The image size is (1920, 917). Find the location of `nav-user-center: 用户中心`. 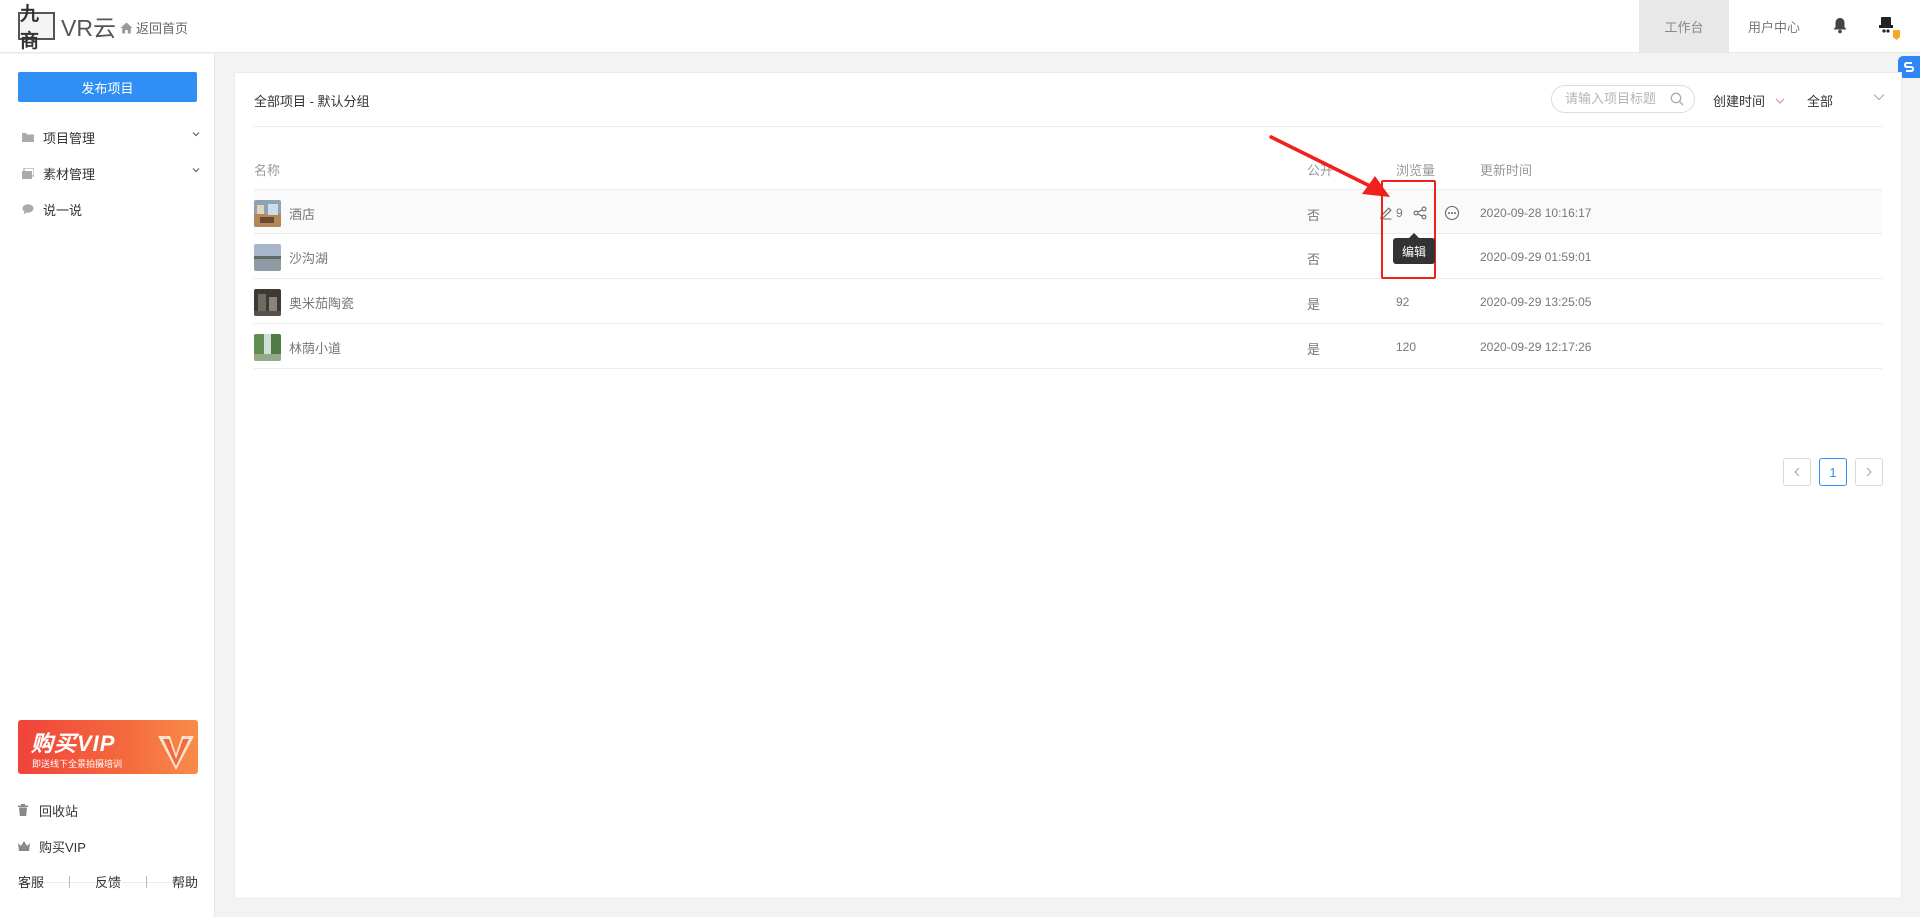

nav-user-center: 用户中心 is located at coordinates (1774, 26).